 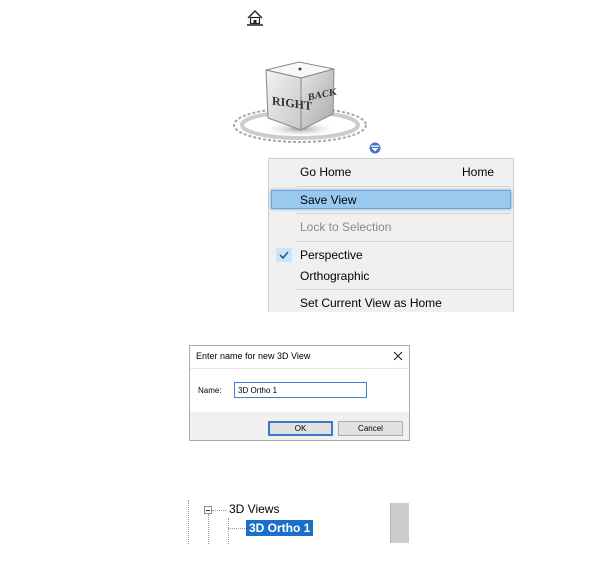 I want to click on menu-item-label: Perspective, so click(x=331, y=255).